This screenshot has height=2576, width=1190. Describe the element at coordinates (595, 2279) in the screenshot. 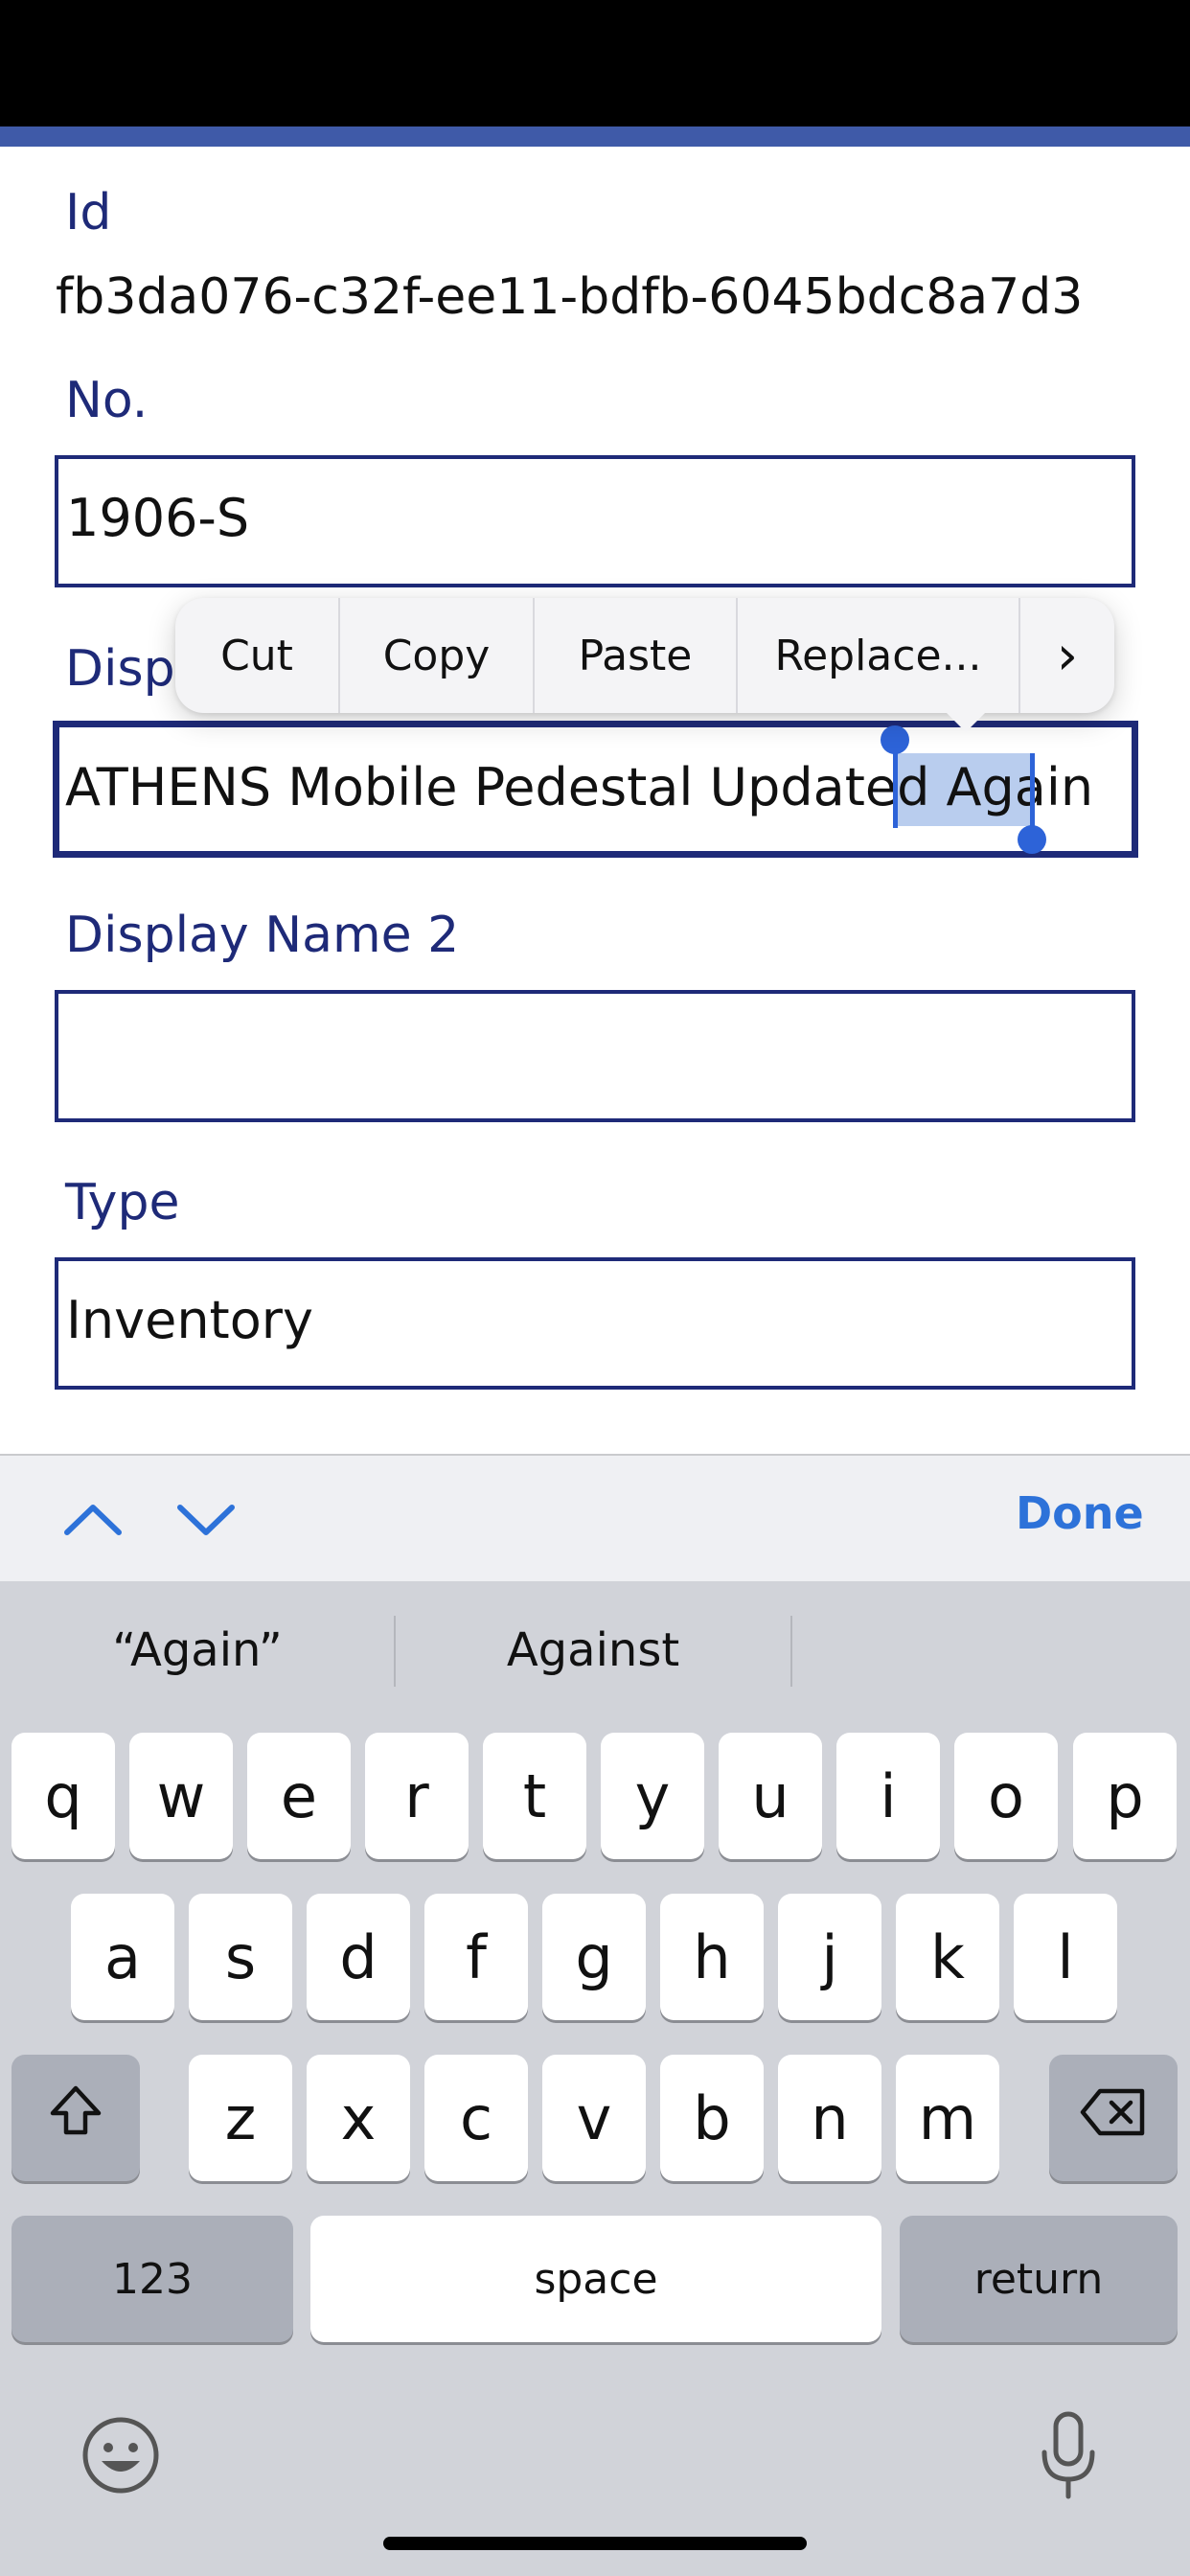

I see `space-key: space` at that location.